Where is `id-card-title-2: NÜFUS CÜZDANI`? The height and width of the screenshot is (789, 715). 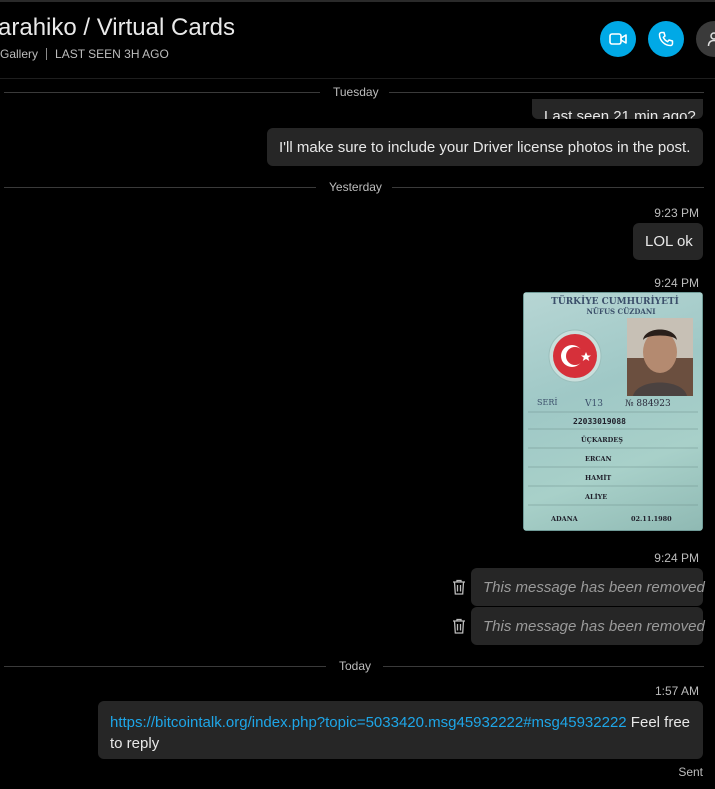 id-card-title-2: NÜFUS CÜZDANI is located at coordinates (620, 311).